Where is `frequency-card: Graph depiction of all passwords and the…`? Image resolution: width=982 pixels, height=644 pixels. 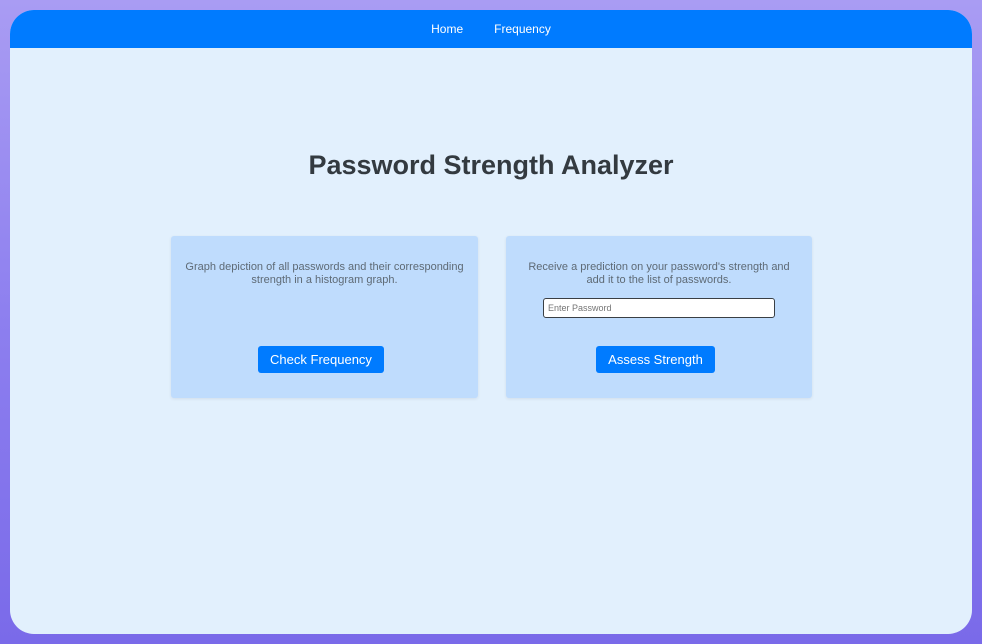
frequency-card: Graph depiction of all passwords and the… is located at coordinates (324, 317).